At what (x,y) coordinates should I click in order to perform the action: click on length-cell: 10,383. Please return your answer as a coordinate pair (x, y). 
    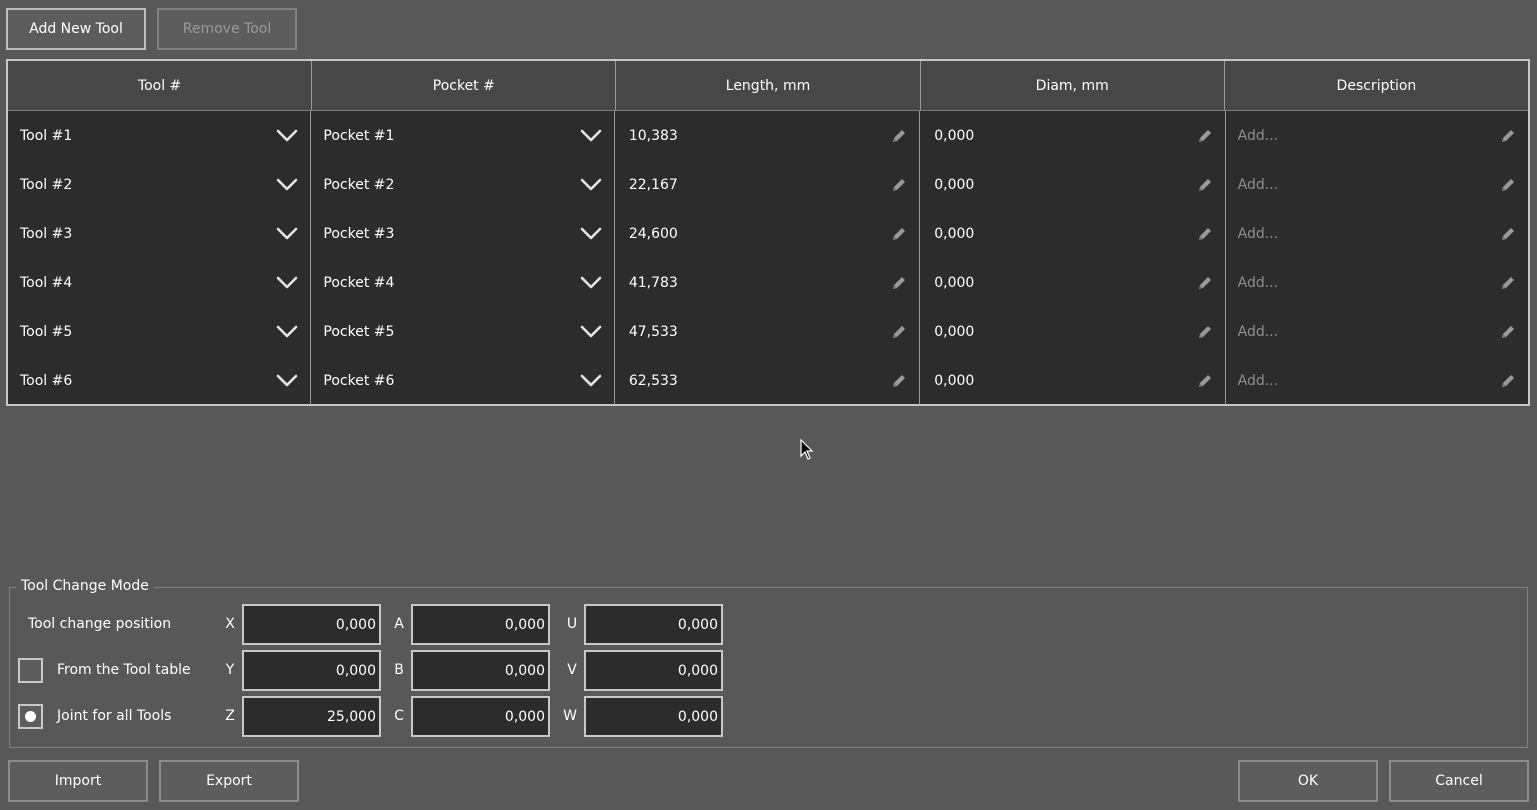
    Looking at the image, I should click on (768, 135).